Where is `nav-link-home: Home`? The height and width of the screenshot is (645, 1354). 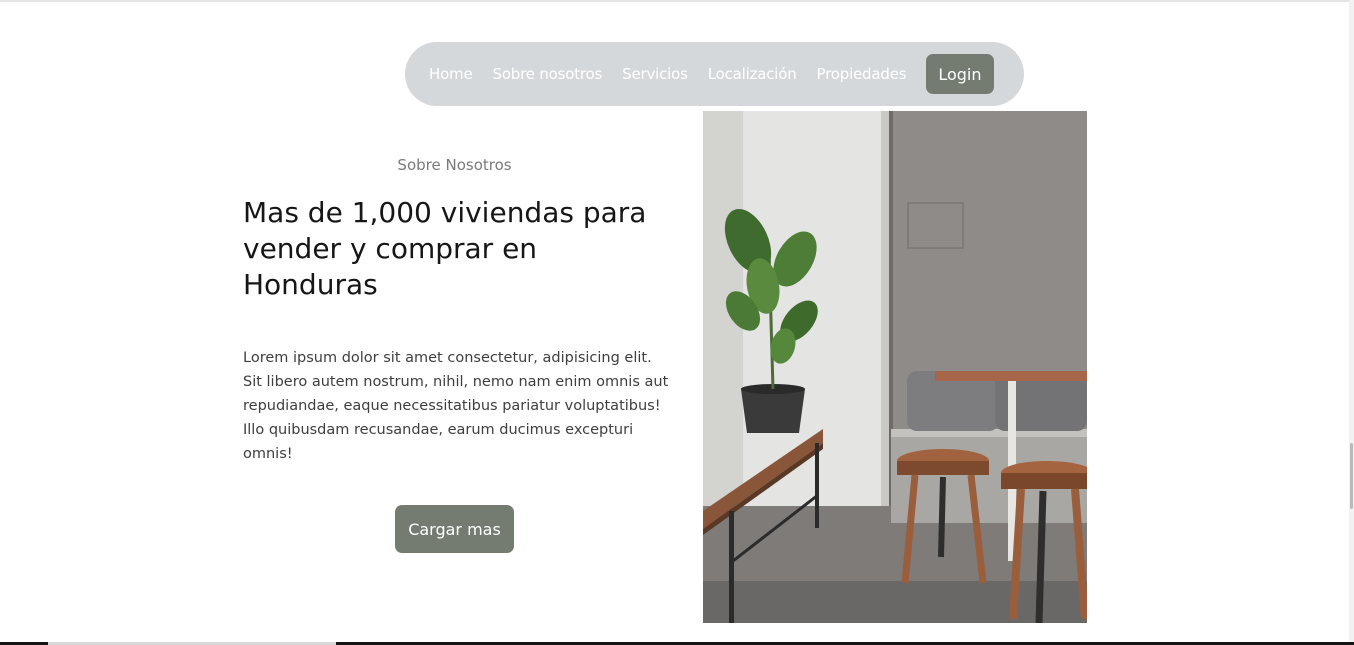
nav-link-home: Home is located at coordinates (451, 74).